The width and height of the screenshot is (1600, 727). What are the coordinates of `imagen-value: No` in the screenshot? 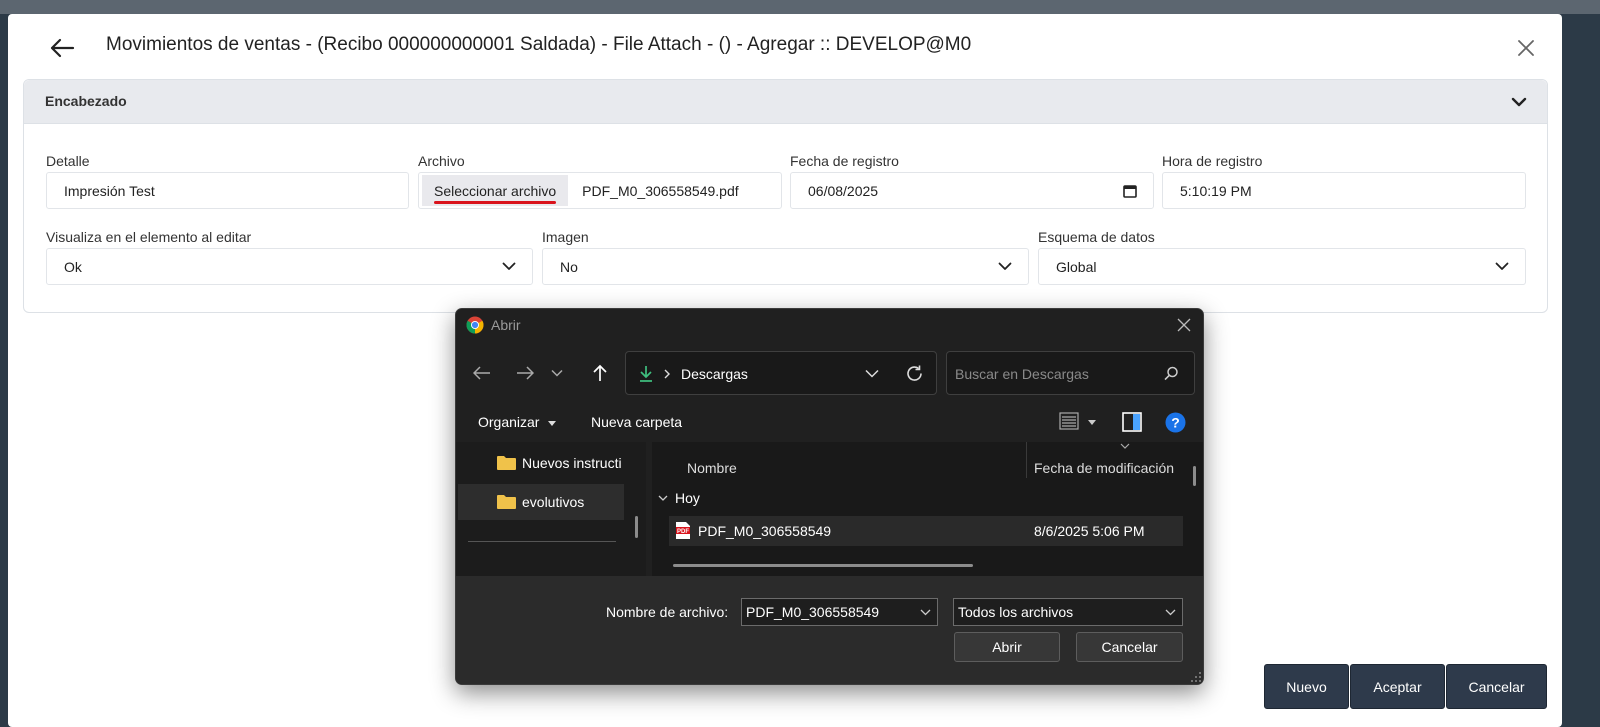 It's located at (569, 266).